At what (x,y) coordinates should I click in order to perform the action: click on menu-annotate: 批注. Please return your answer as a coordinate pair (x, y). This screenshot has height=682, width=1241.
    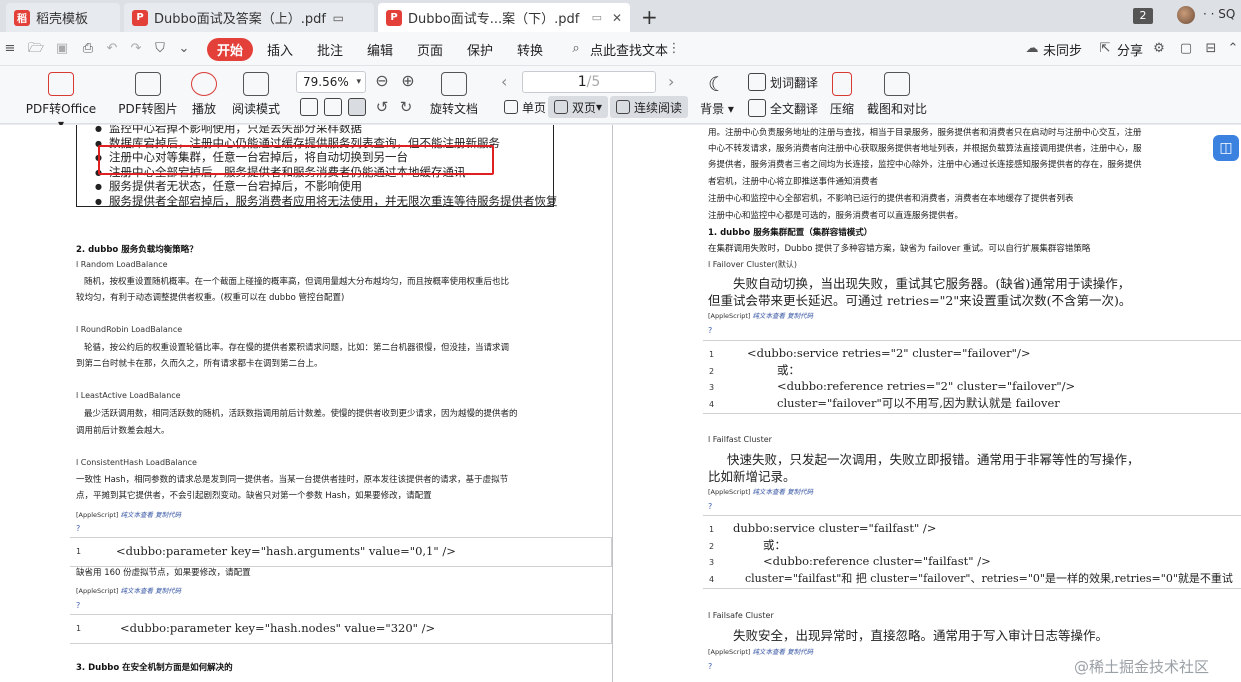
    Looking at the image, I should click on (330, 49).